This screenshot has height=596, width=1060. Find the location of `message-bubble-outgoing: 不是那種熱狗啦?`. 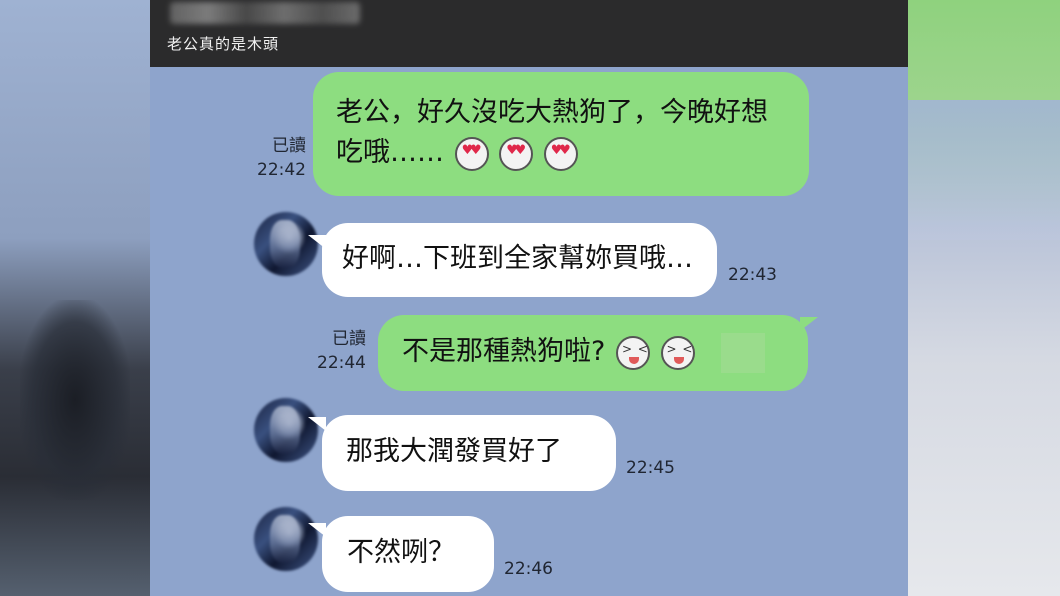

message-bubble-outgoing: 不是那種熱狗啦? is located at coordinates (593, 353).